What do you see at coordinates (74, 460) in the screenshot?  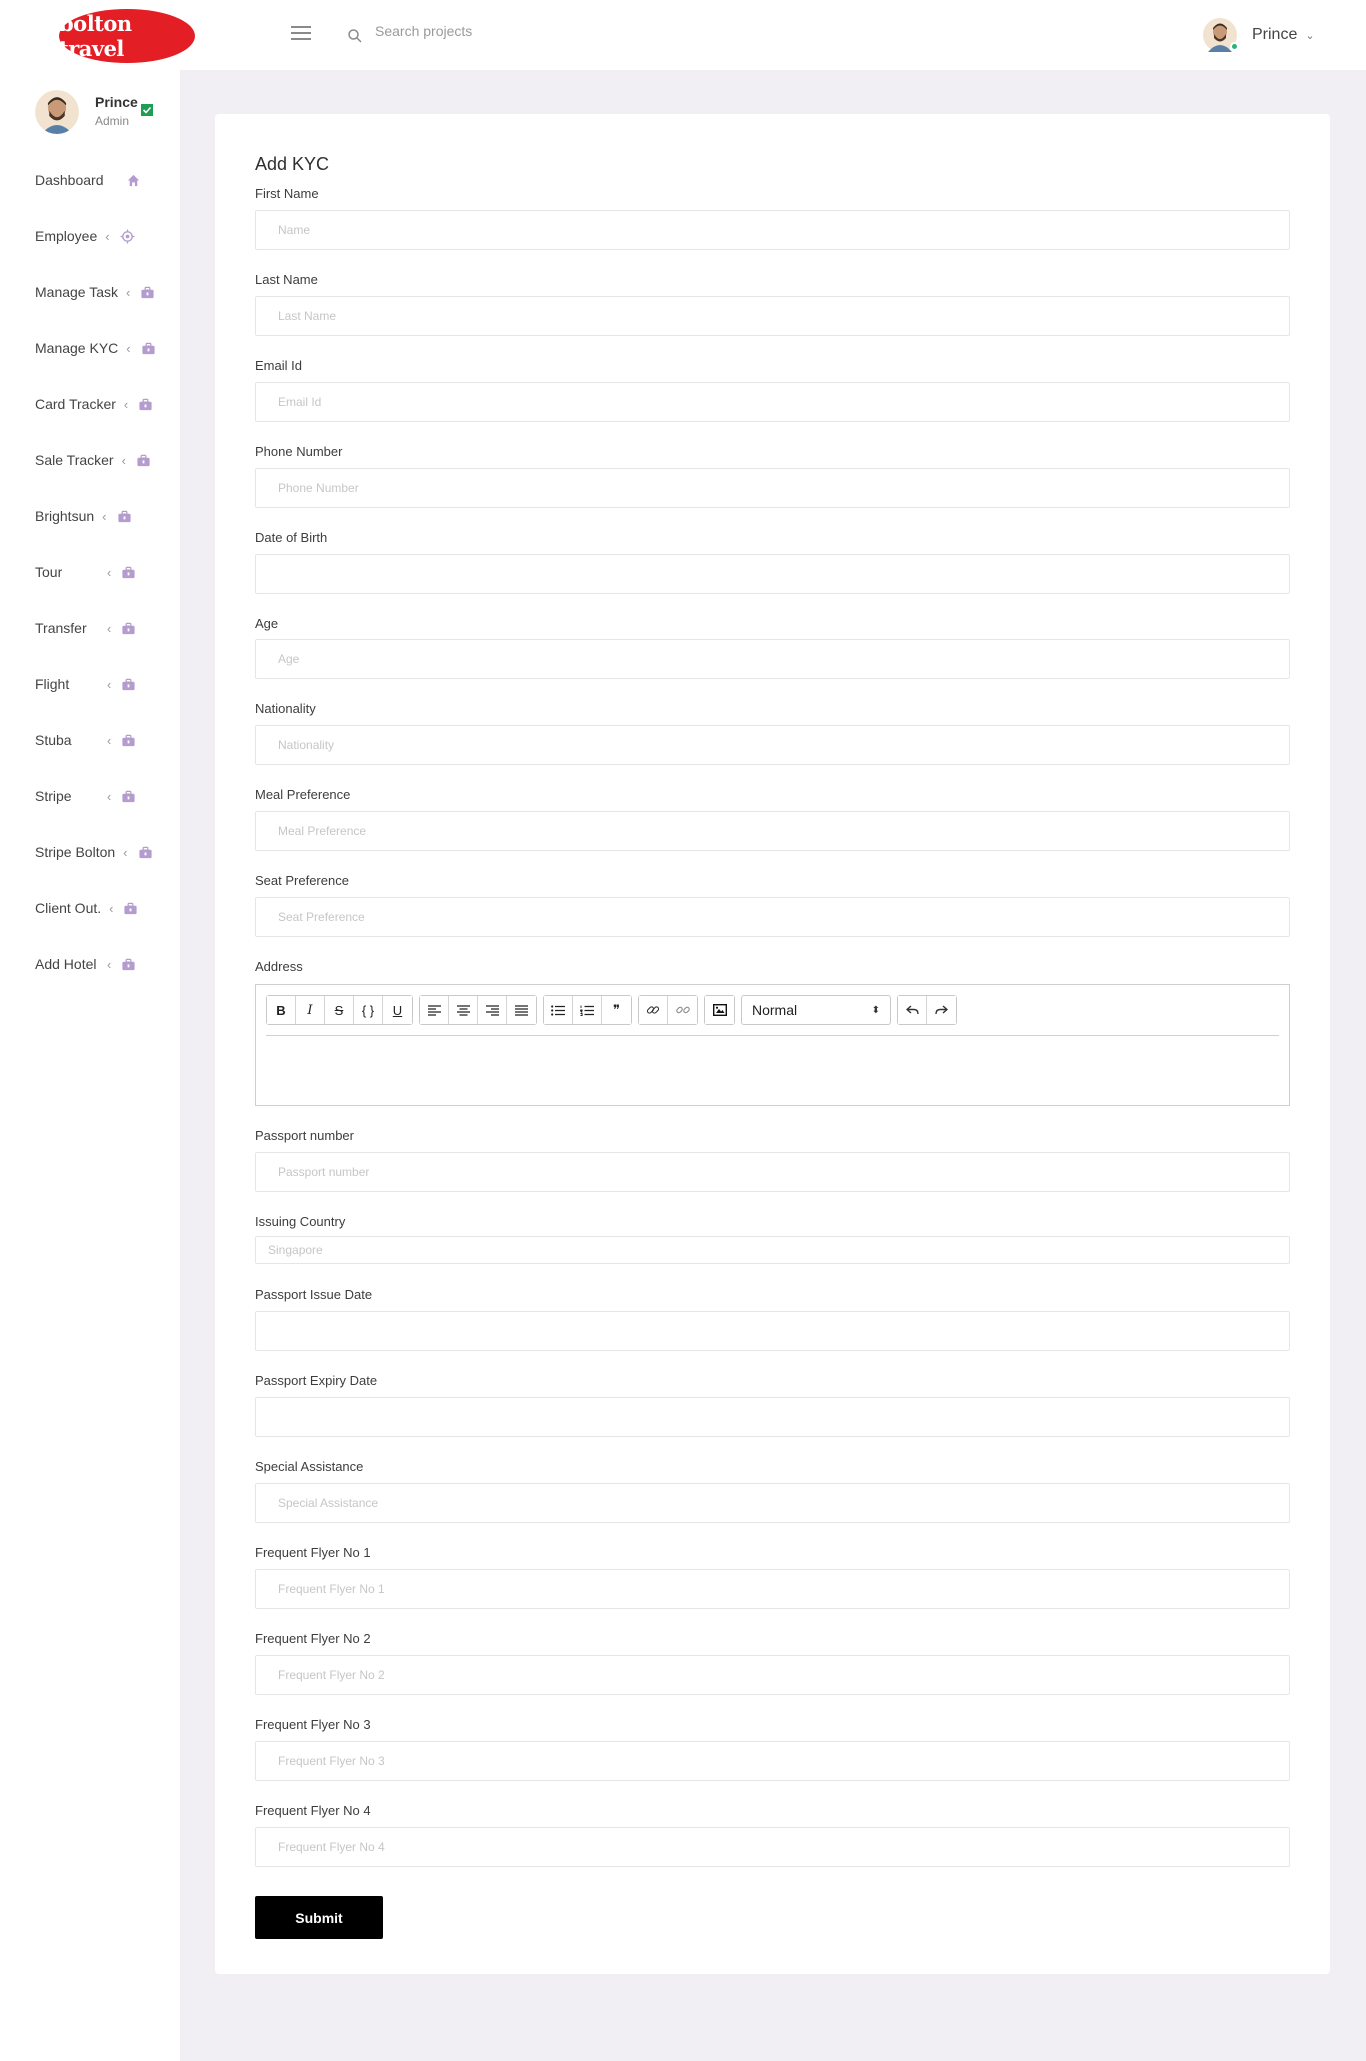 I see `sidebar-item-label: Sale Tracker` at bounding box center [74, 460].